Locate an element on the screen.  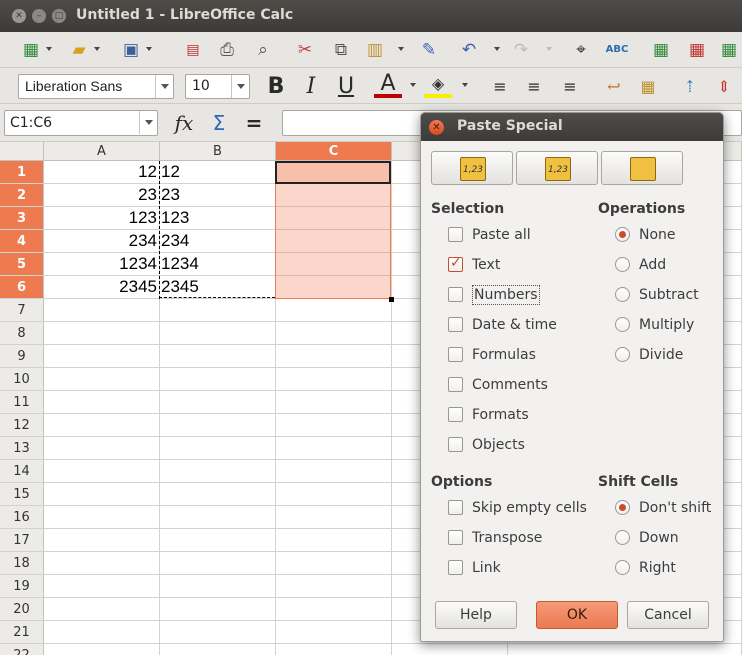
cell-b17 is located at coordinates (218, 540).